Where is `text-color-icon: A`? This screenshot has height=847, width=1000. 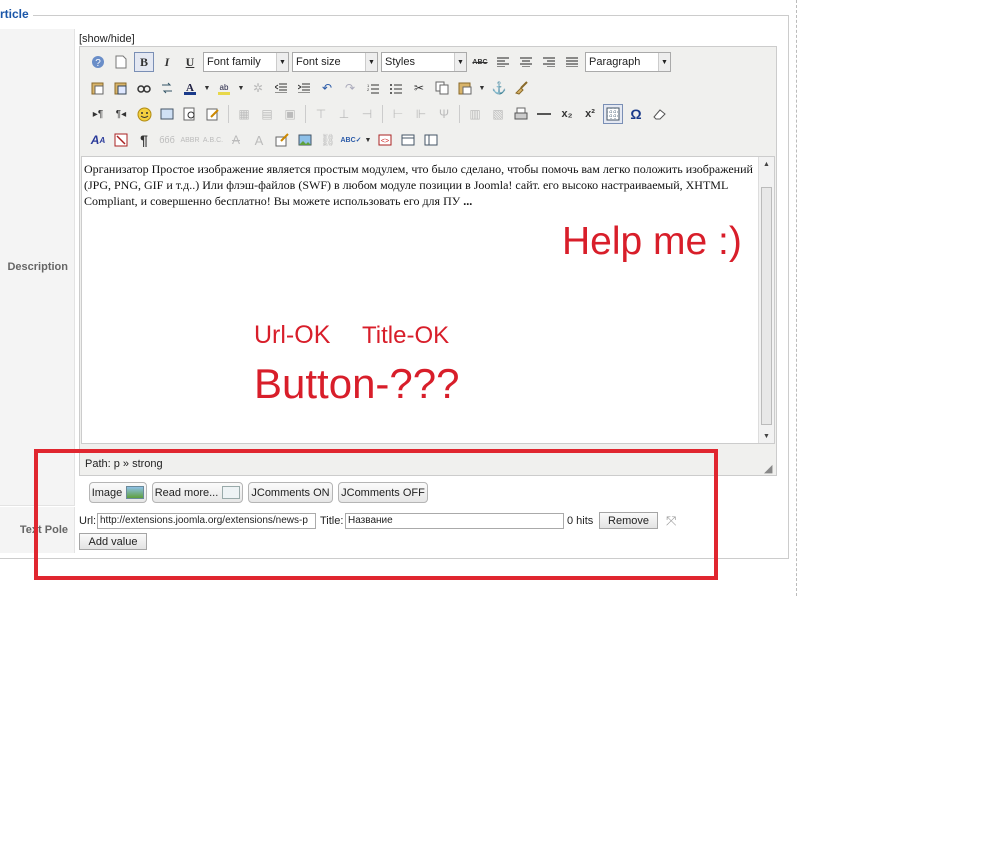
text-color-icon: A is located at coordinates (190, 88).